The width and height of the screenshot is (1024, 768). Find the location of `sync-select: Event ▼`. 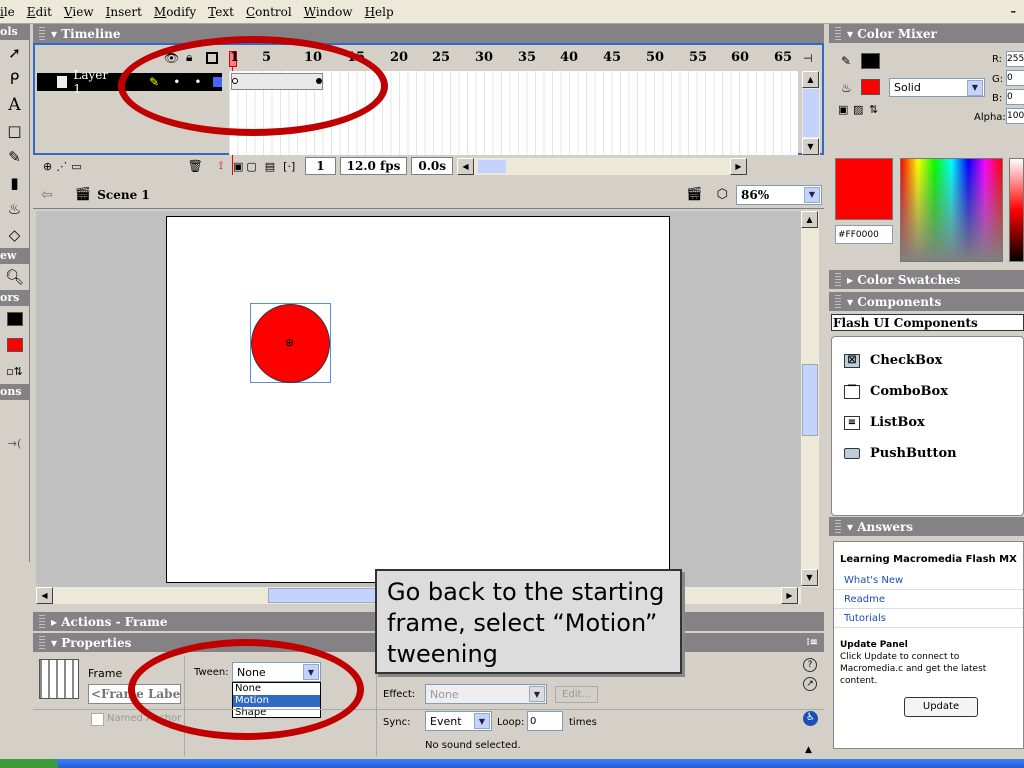

sync-select: Event ▼ is located at coordinates (458, 721).